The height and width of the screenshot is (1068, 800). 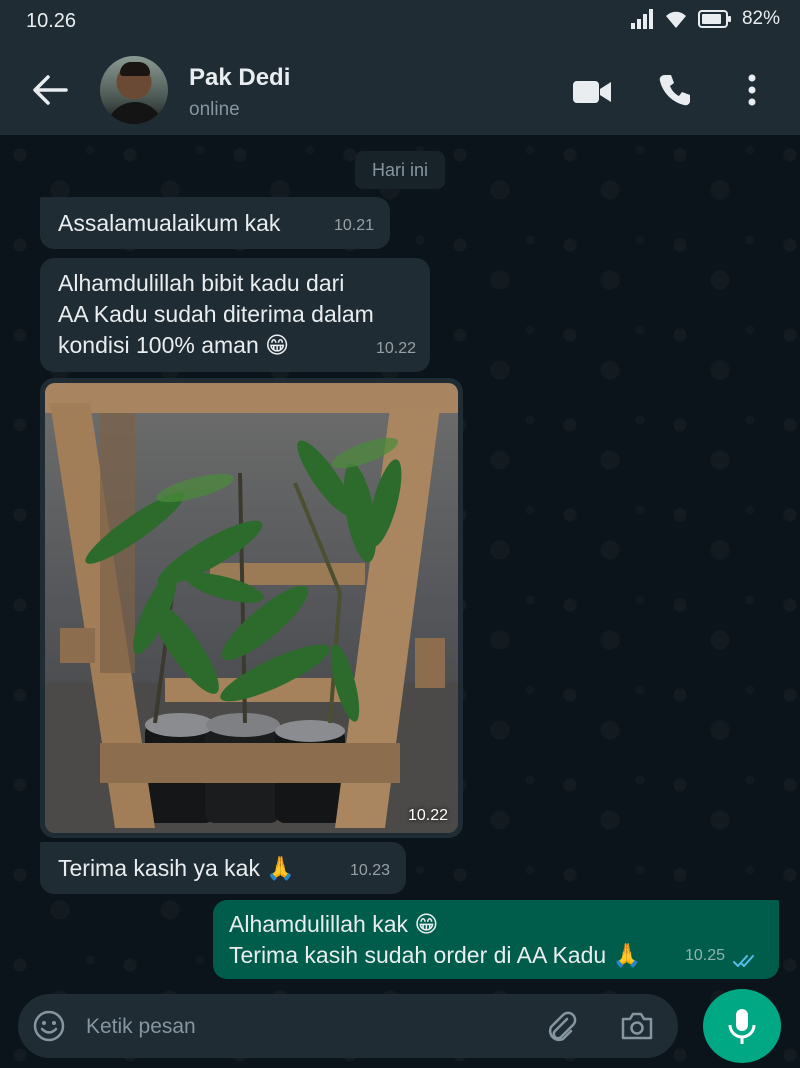 I want to click on battery-level: 82%, so click(x=760, y=18).